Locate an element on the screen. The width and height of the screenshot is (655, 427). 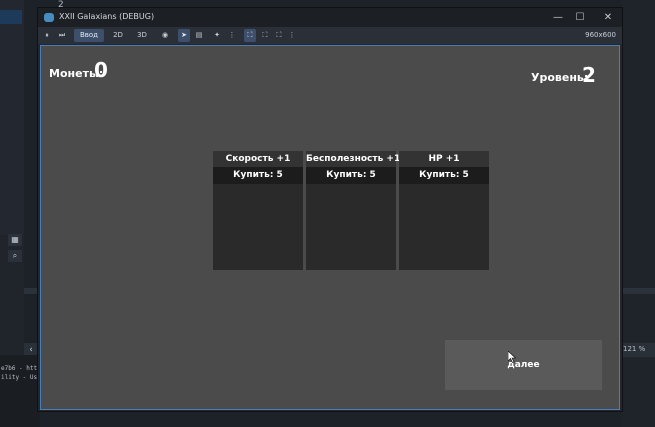
editor-divider is located at coordinates (638, 291).